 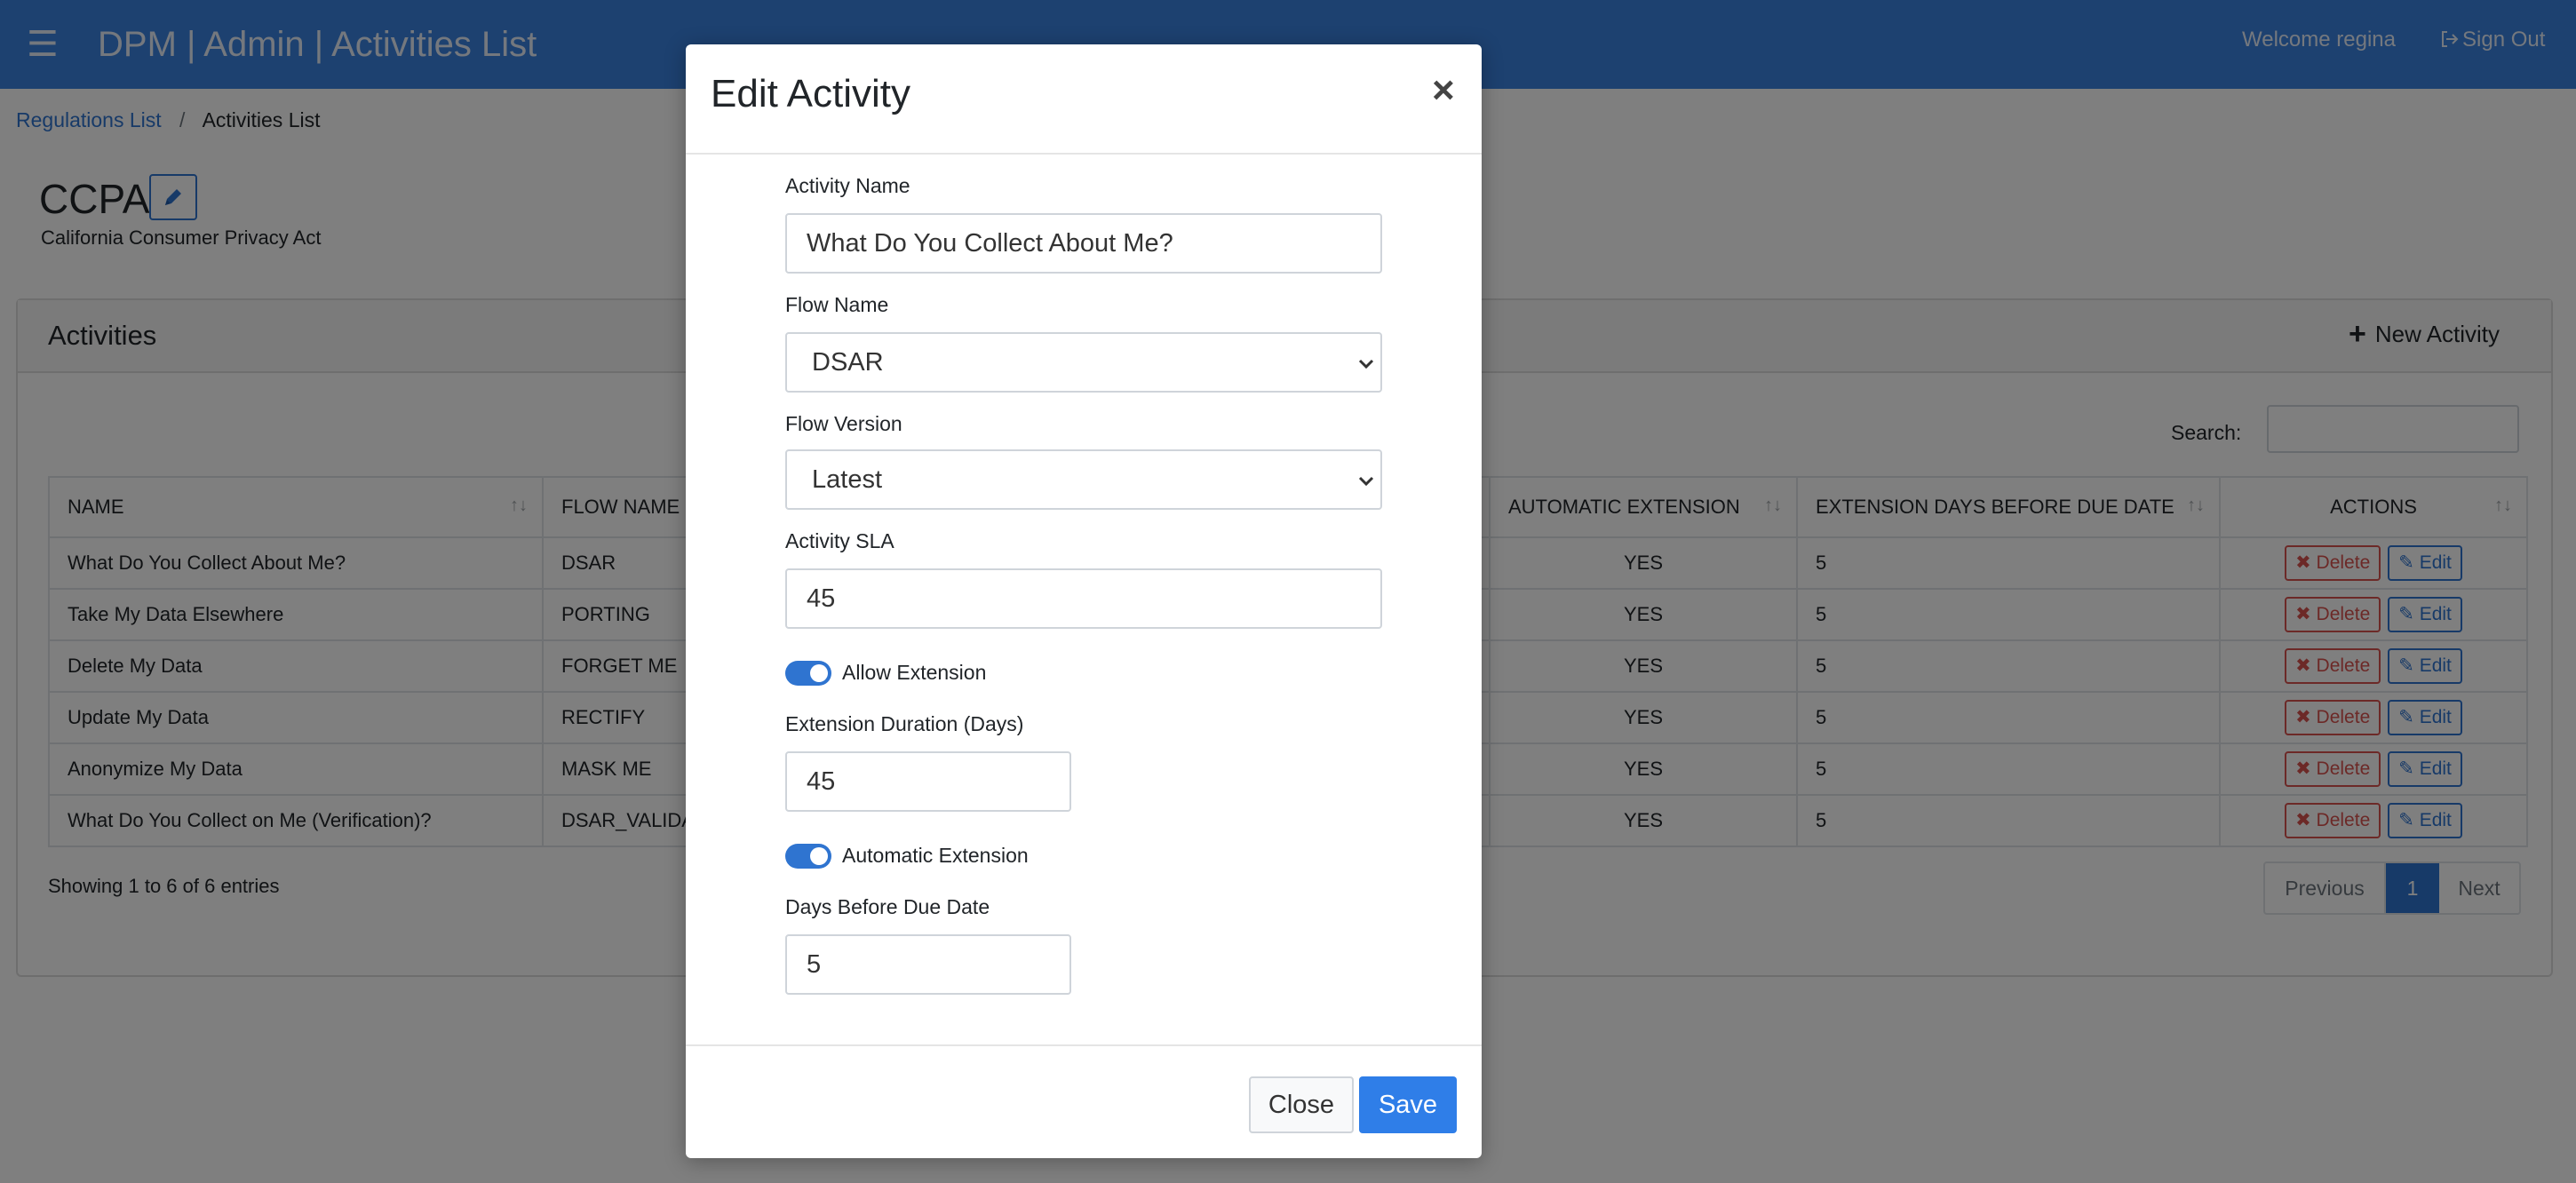 I want to click on flow-version-selected: Latest, so click(x=847, y=479).